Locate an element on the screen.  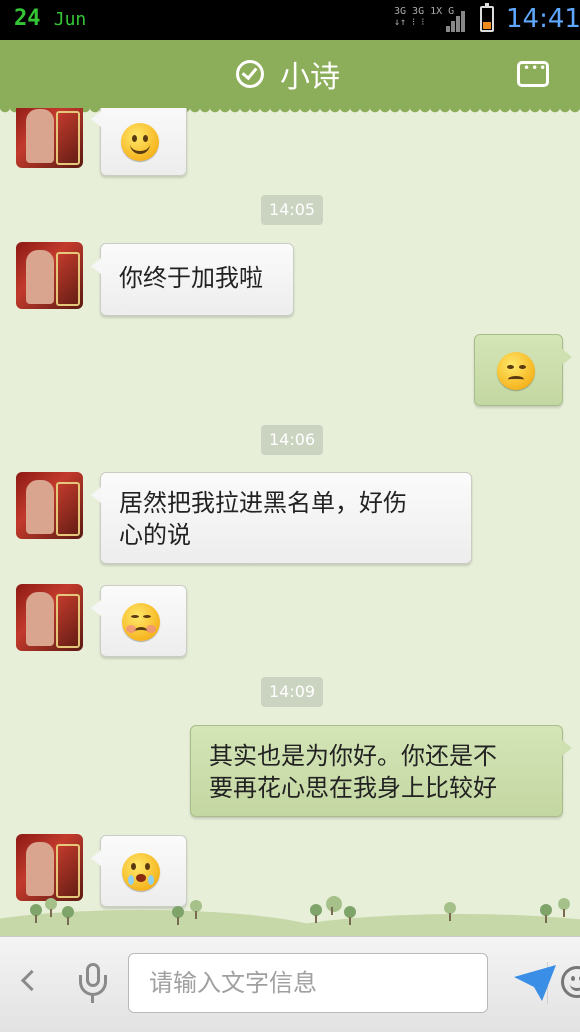
status-date: 24 Jun is located at coordinates (50, 18).